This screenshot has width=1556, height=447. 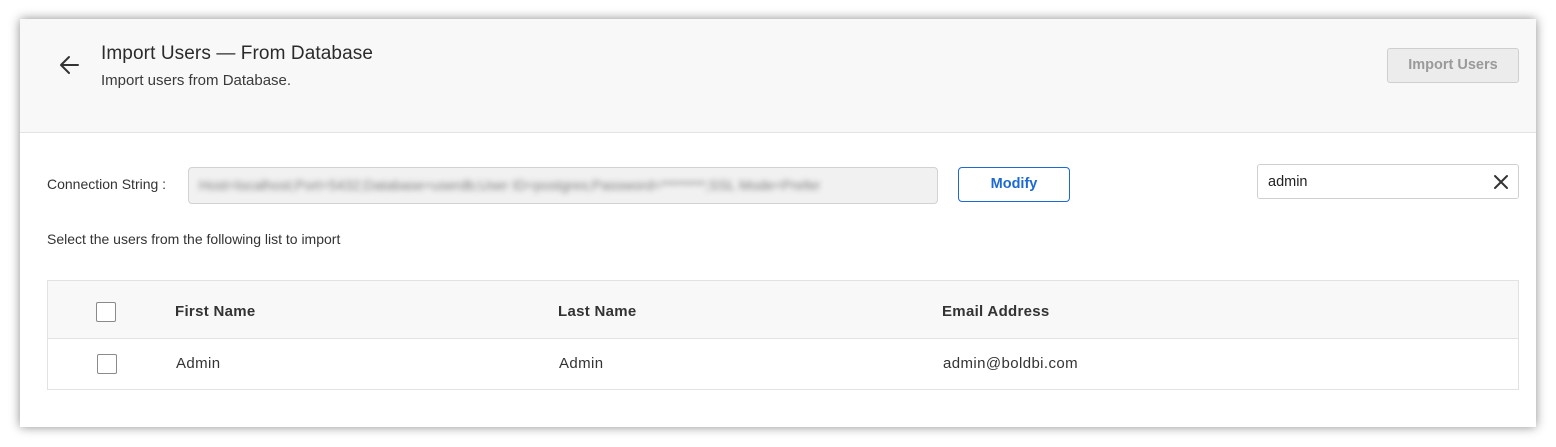 I want to click on row-checkbox, so click(x=107, y=364).